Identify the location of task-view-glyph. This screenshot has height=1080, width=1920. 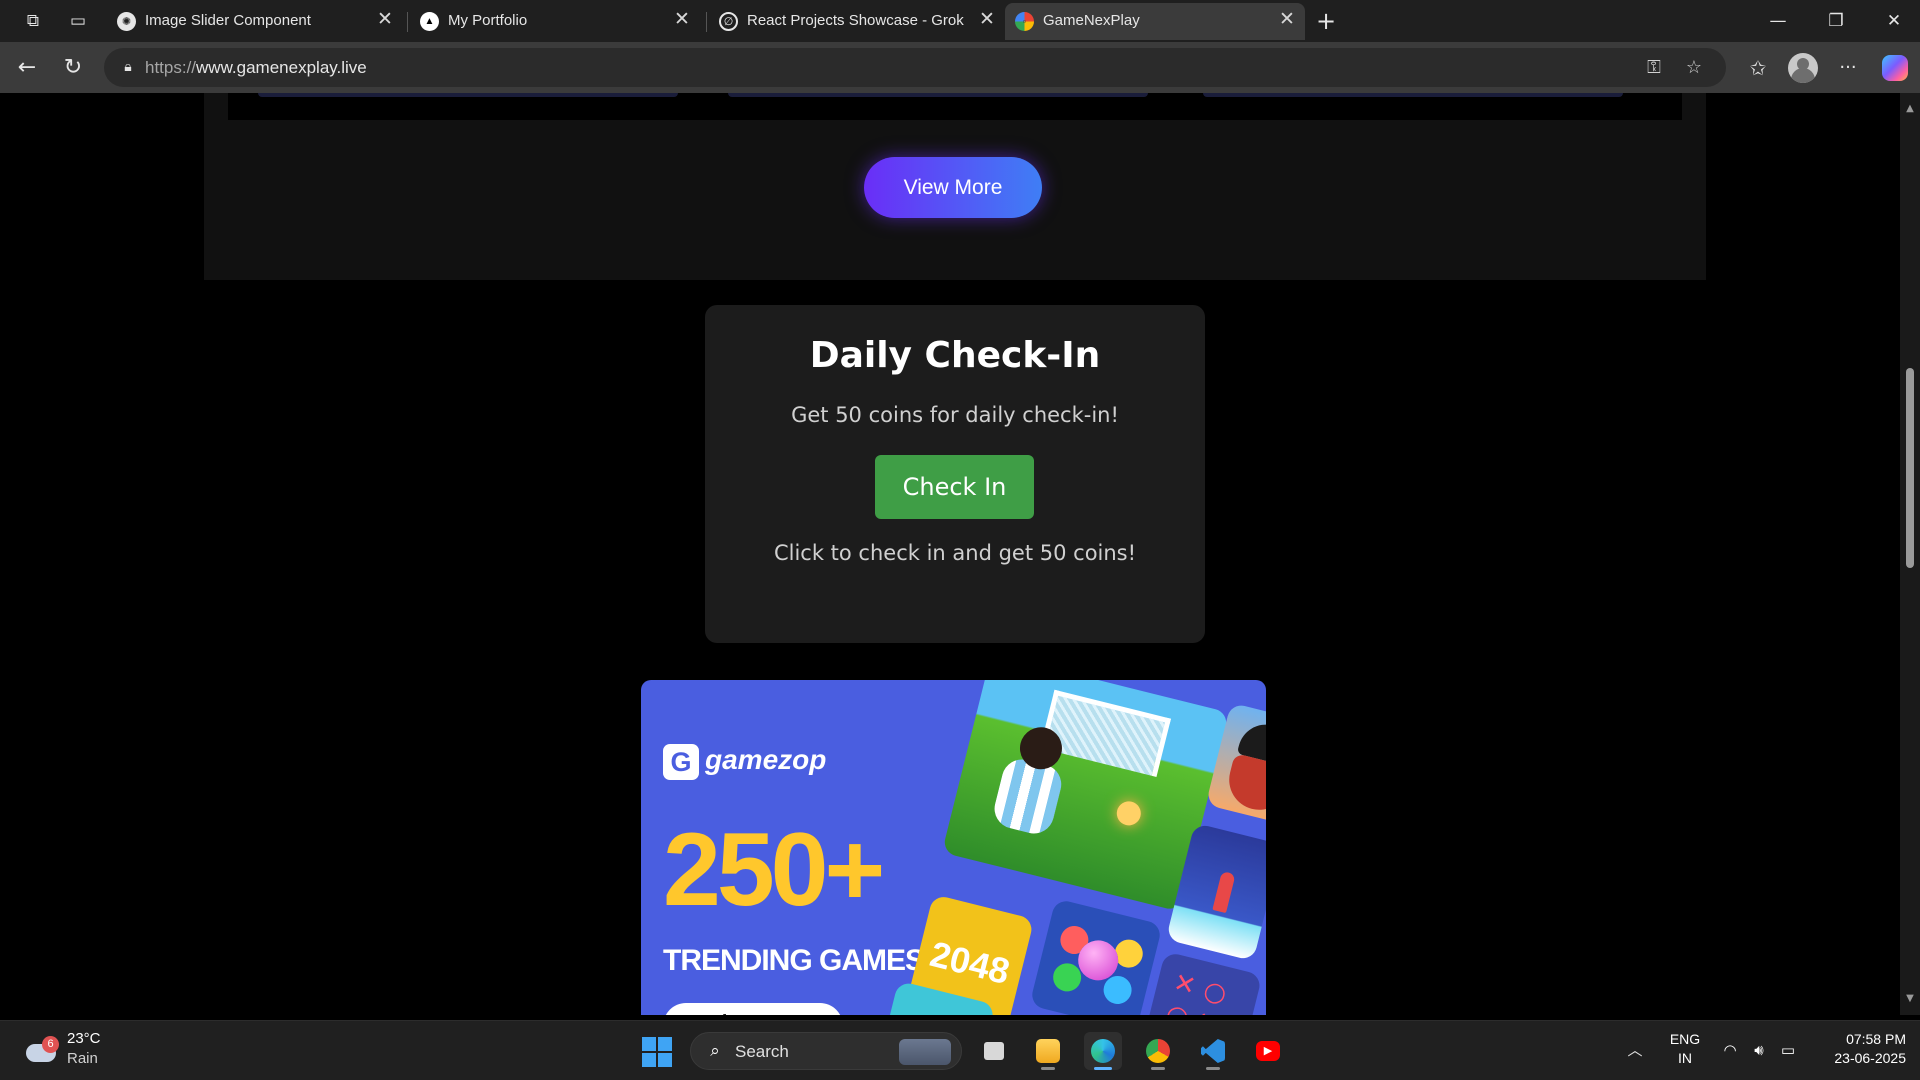
(994, 1051).